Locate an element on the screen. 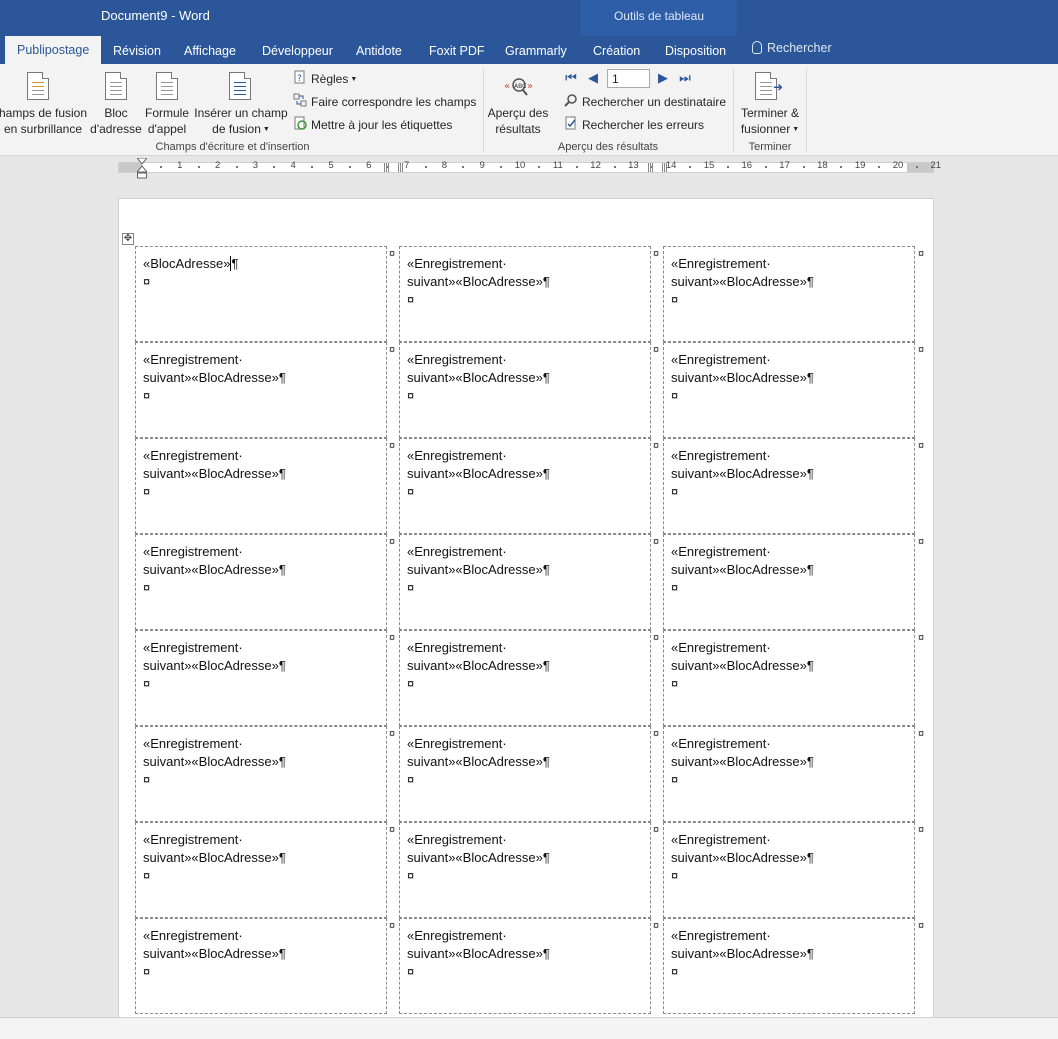 This screenshot has height=1039, width=1058. rules-button: Règles ▼ is located at coordinates (334, 79).